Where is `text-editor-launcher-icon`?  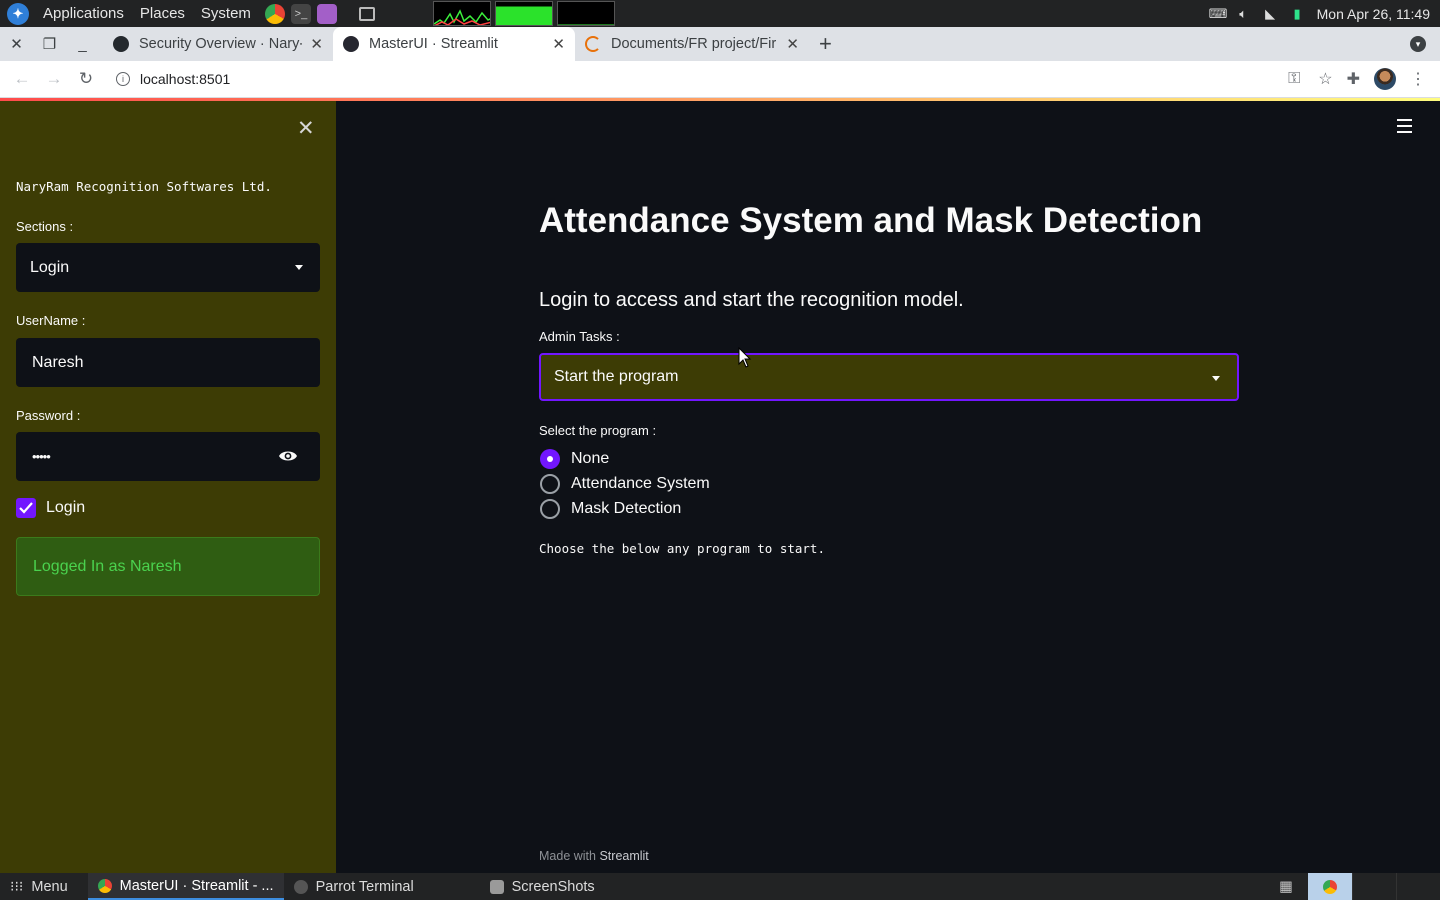
text-editor-launcher-icon is located at coordinates (326, 13).